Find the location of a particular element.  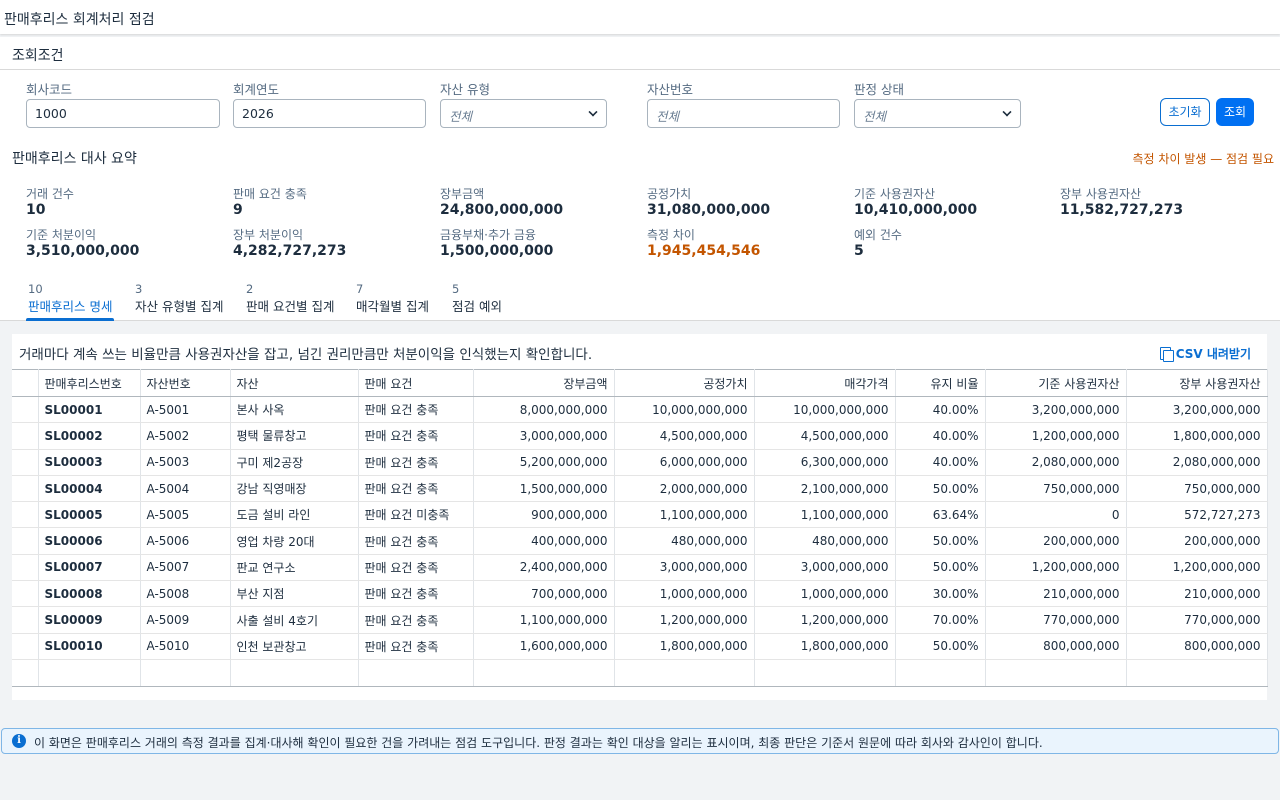

tab-lease-detail: 10 판매후리스 명세 is located at coordinates (70, 301).